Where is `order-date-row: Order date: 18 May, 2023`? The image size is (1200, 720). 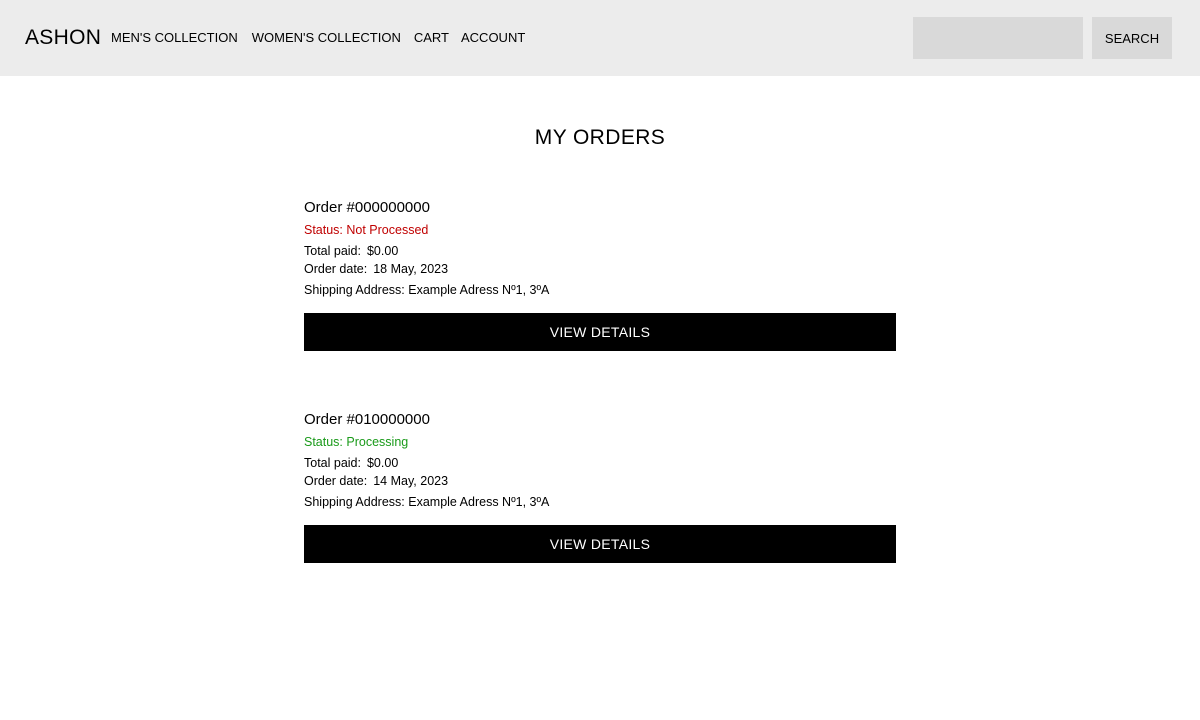
order-date-row: Order date: 18 May, 2023 is located at coordinates (600, 269).